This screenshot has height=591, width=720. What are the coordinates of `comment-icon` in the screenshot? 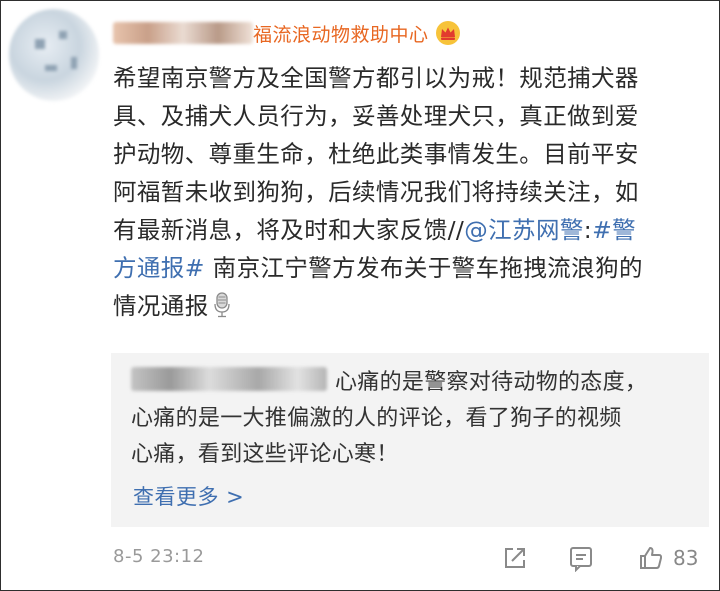 It's located at (581, 559).